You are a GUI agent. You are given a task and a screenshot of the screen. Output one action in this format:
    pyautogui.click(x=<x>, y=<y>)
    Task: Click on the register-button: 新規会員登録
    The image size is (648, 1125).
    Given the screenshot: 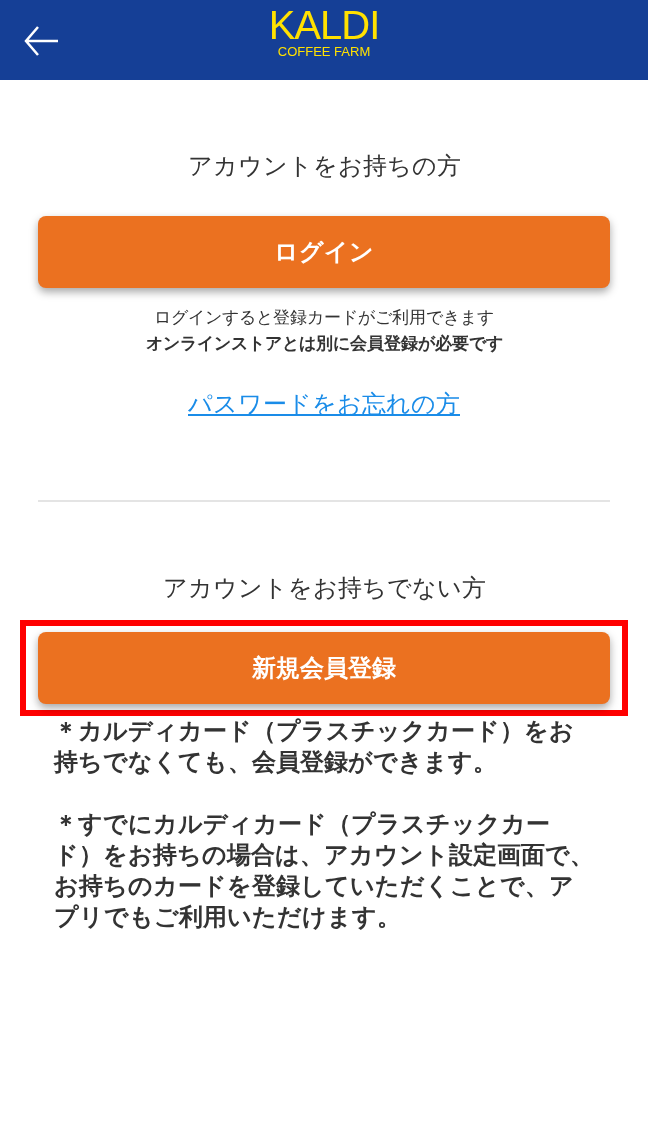 What is the action you would take?
    pyautogui.click(x=324, y=668)
    